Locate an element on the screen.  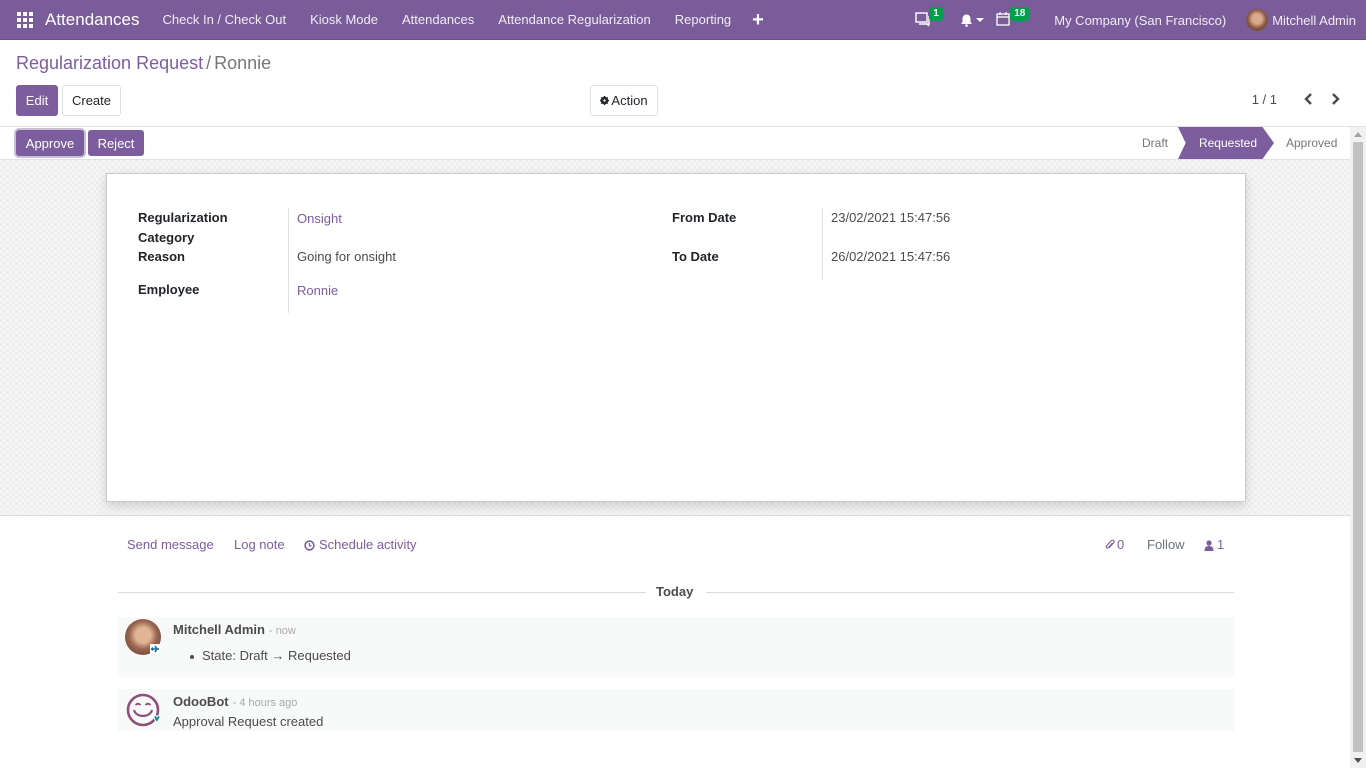
separator-line-left is located at coordinates (382, 592).